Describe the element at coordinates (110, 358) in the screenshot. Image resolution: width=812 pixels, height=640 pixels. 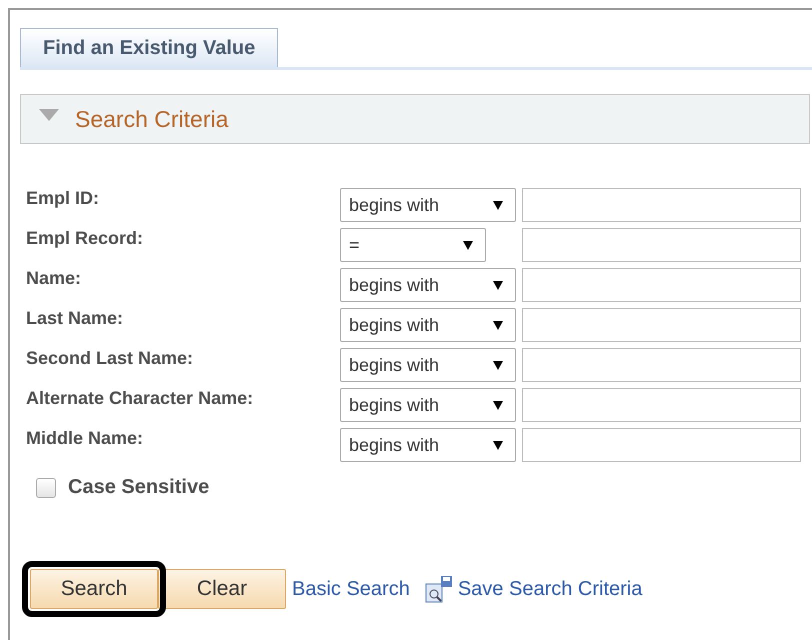
I see `field-label: Second Last Name:` at that location.